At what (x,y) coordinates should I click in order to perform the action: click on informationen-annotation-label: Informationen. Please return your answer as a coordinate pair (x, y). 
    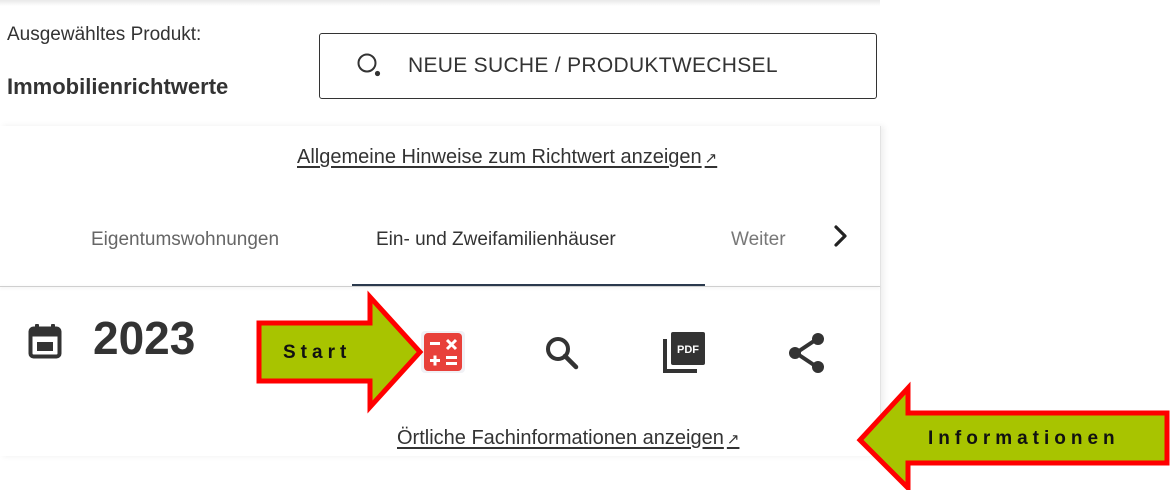
    Looking at the image, I should click on (1024, 438).